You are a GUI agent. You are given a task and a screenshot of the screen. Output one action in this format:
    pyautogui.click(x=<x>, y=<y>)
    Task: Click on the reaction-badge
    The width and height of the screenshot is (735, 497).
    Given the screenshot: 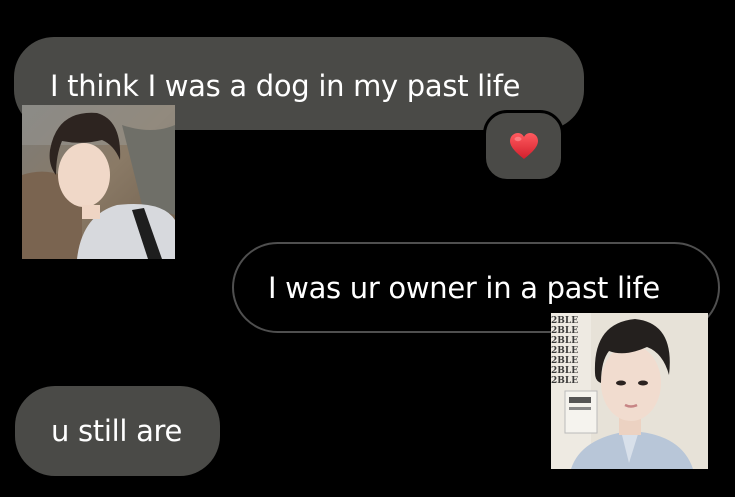 What is the action you would take?
    pyautogui.click(x=523, y=146)
    